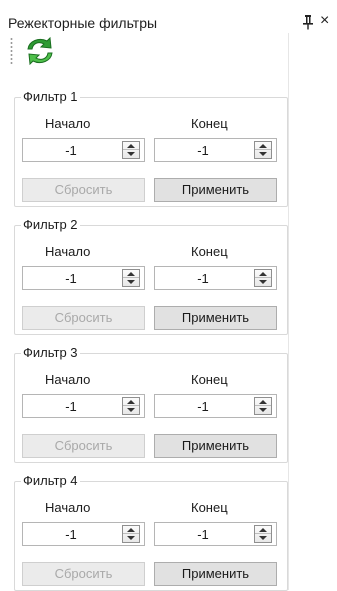 This screenshot has width=337, height=591. What do you see at coordinates (168, 51) in the screenshot?
I see `panel-toolbar` at bounding box center [168, 51].